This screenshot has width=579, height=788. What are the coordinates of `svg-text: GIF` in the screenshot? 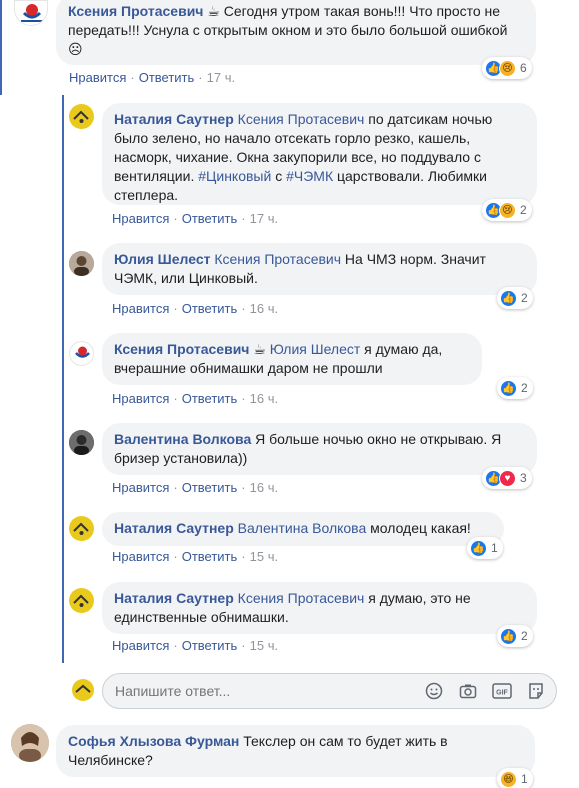 It's located at (502, 693).